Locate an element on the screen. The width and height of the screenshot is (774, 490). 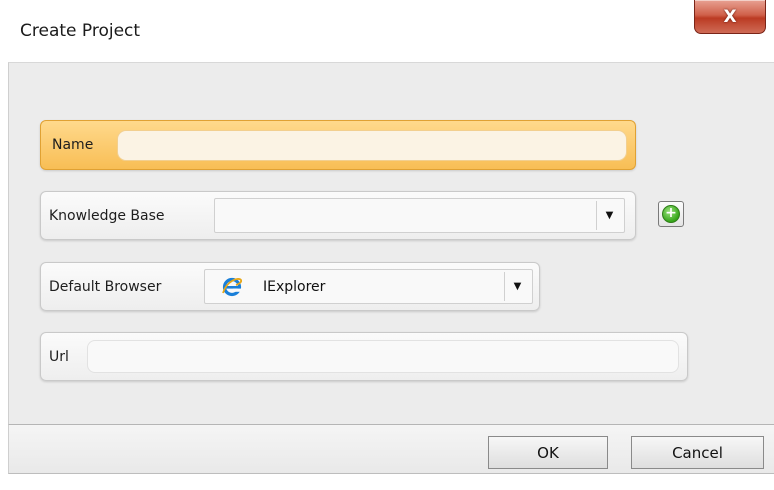
default-browser-dropdown-arrow: ▼ is located at coordinates (517, 286).